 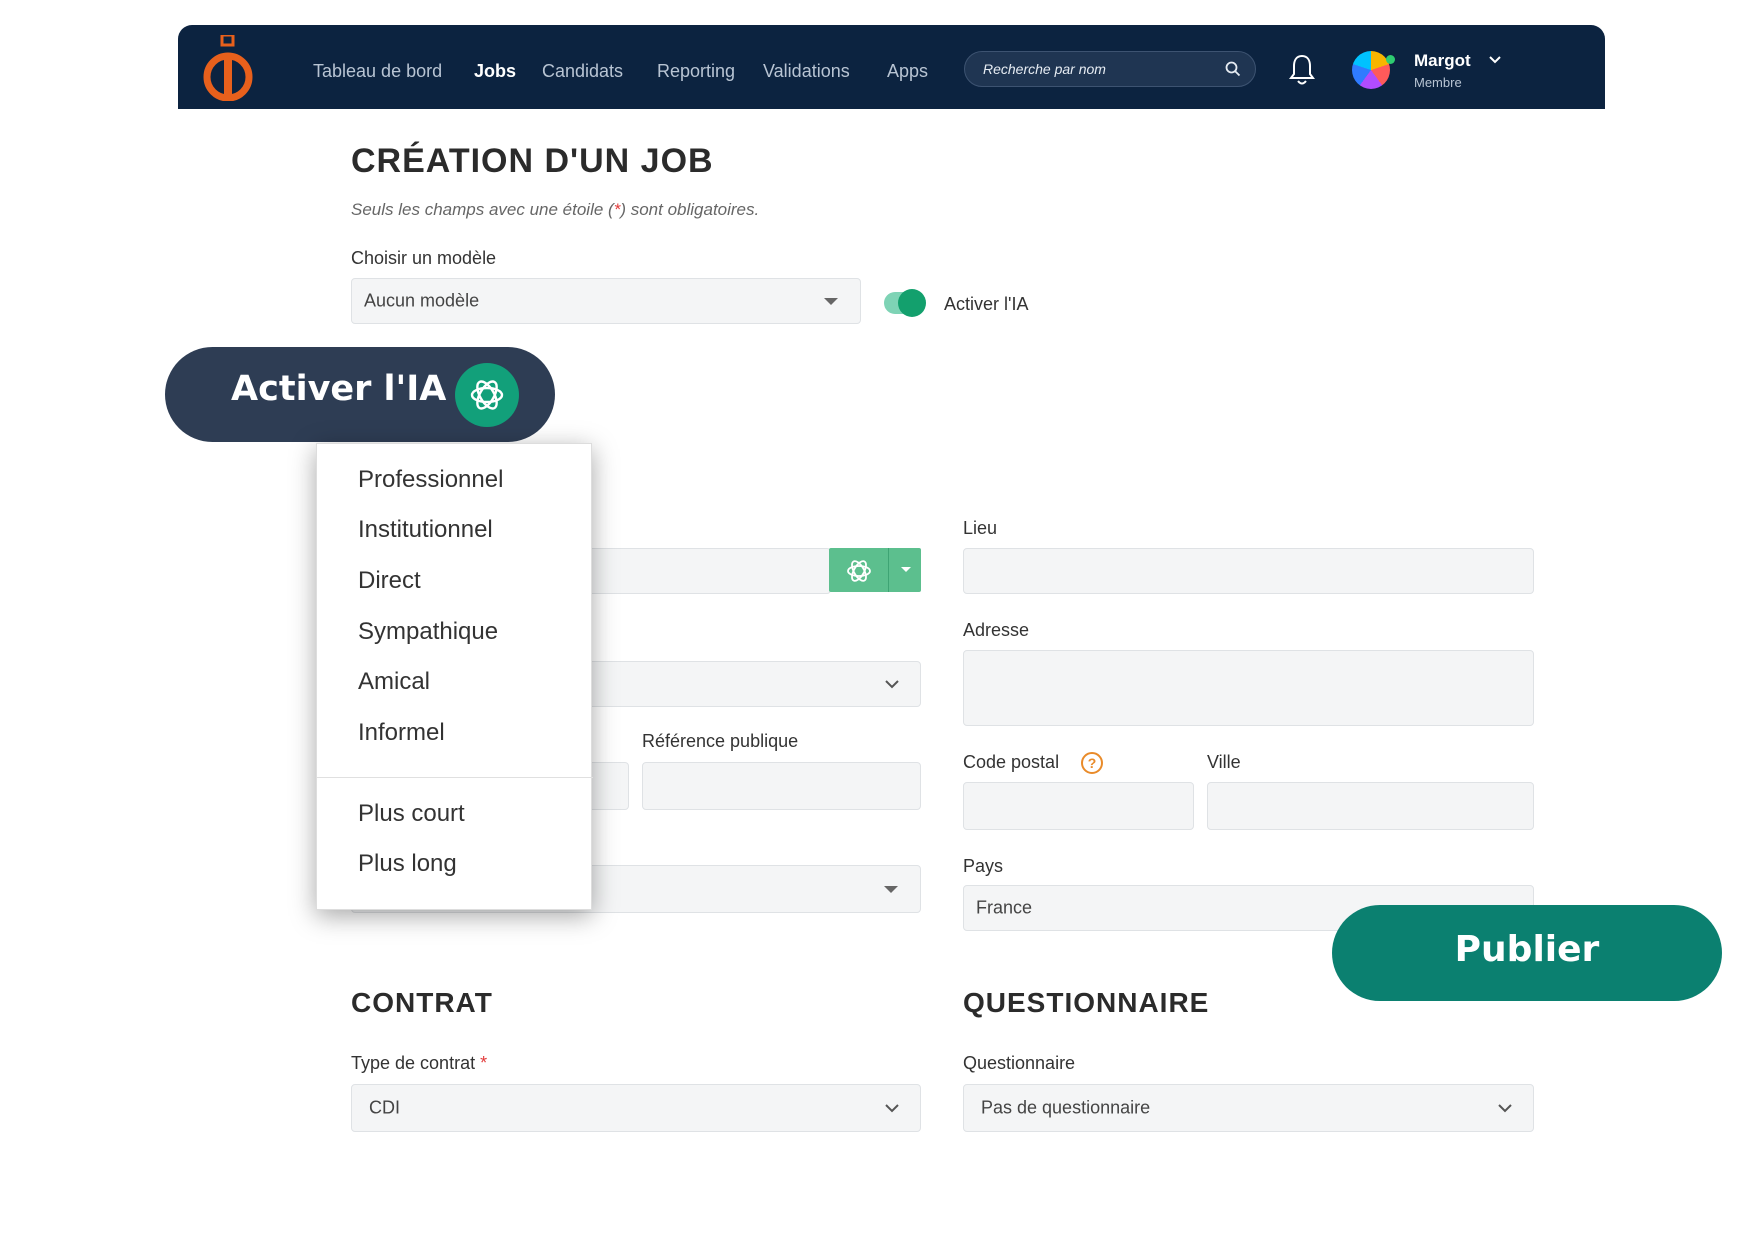 What do you see at coordinates (377, 71) in the screenshot?
I see `nav-tableau-de-bord: Tableau de bord` at bounding box center [377, 71].